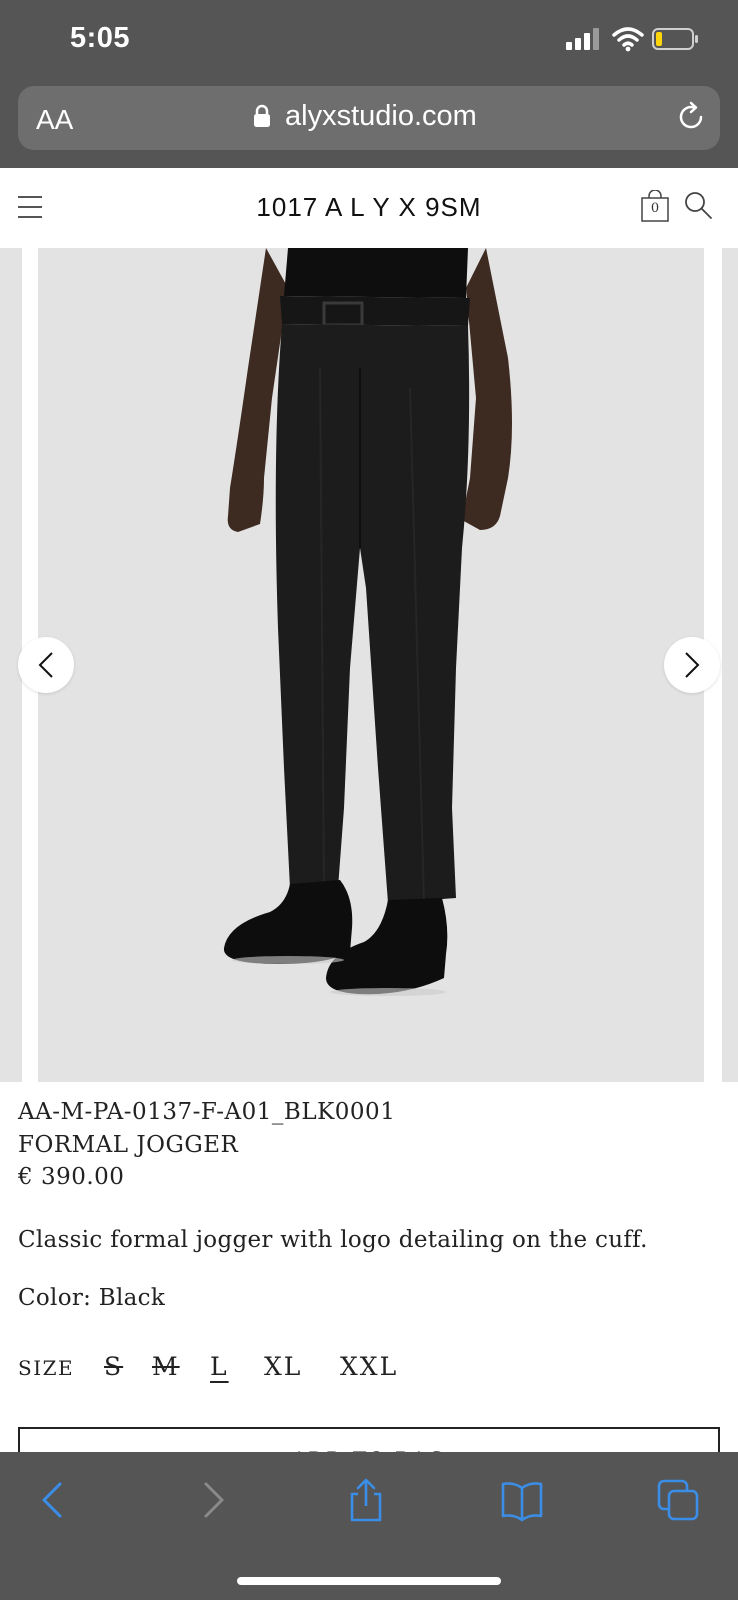  I want to click on size-option-xxl: XXL, so click(369, 1366).